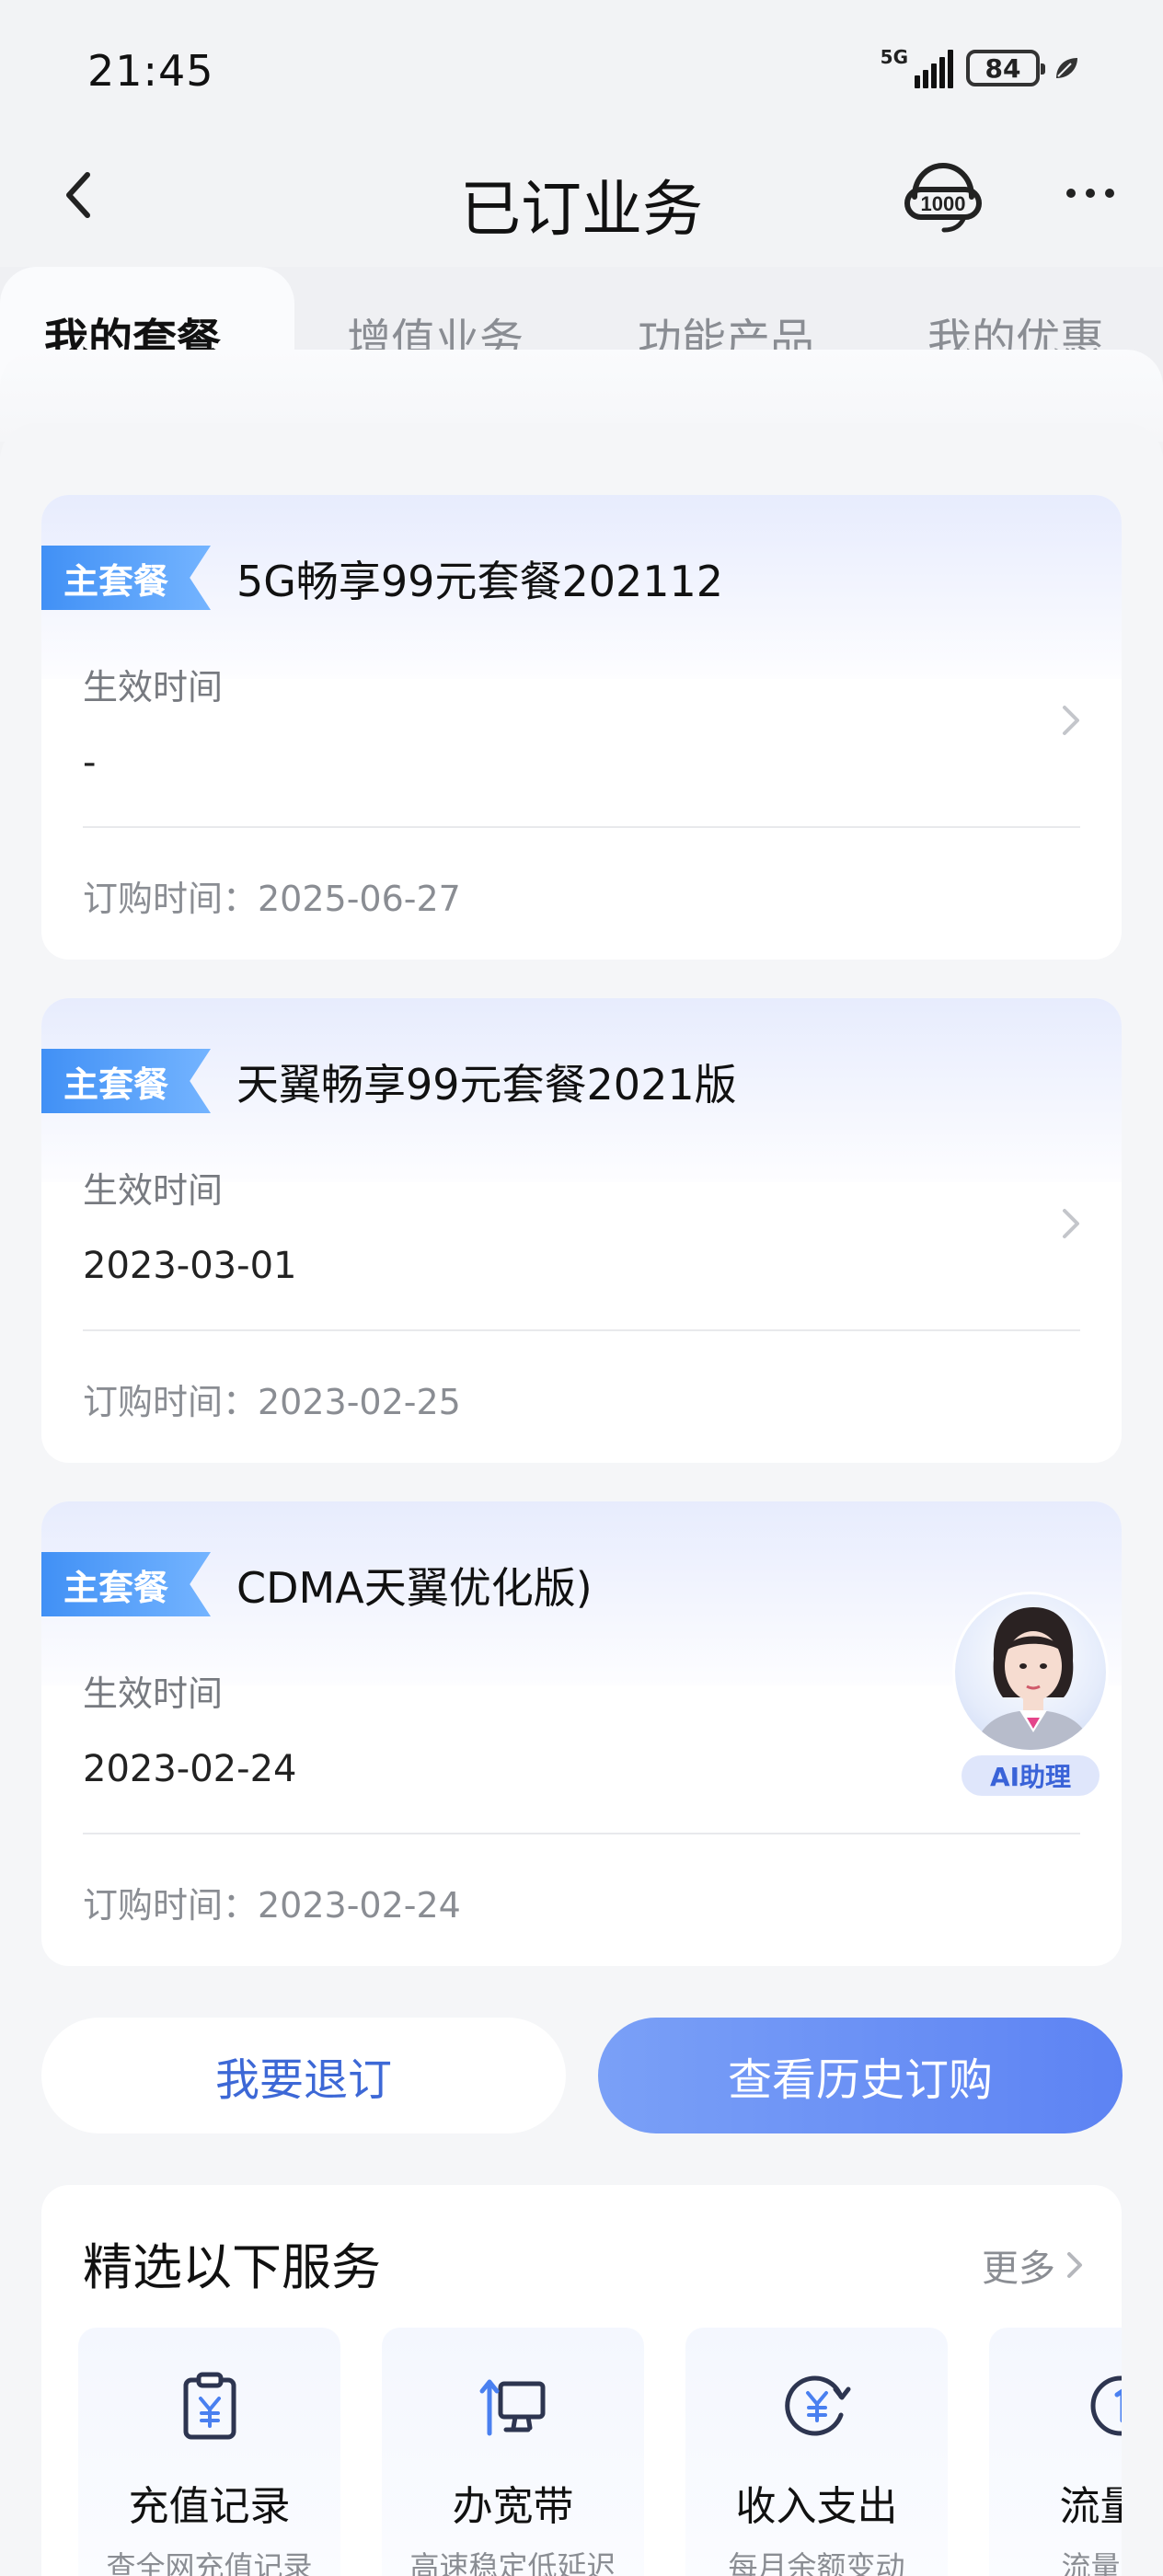 The width and height of the screenshot is (1163, 2576). I want to click on section-title: 精选以下服务, so click(232, 2267).